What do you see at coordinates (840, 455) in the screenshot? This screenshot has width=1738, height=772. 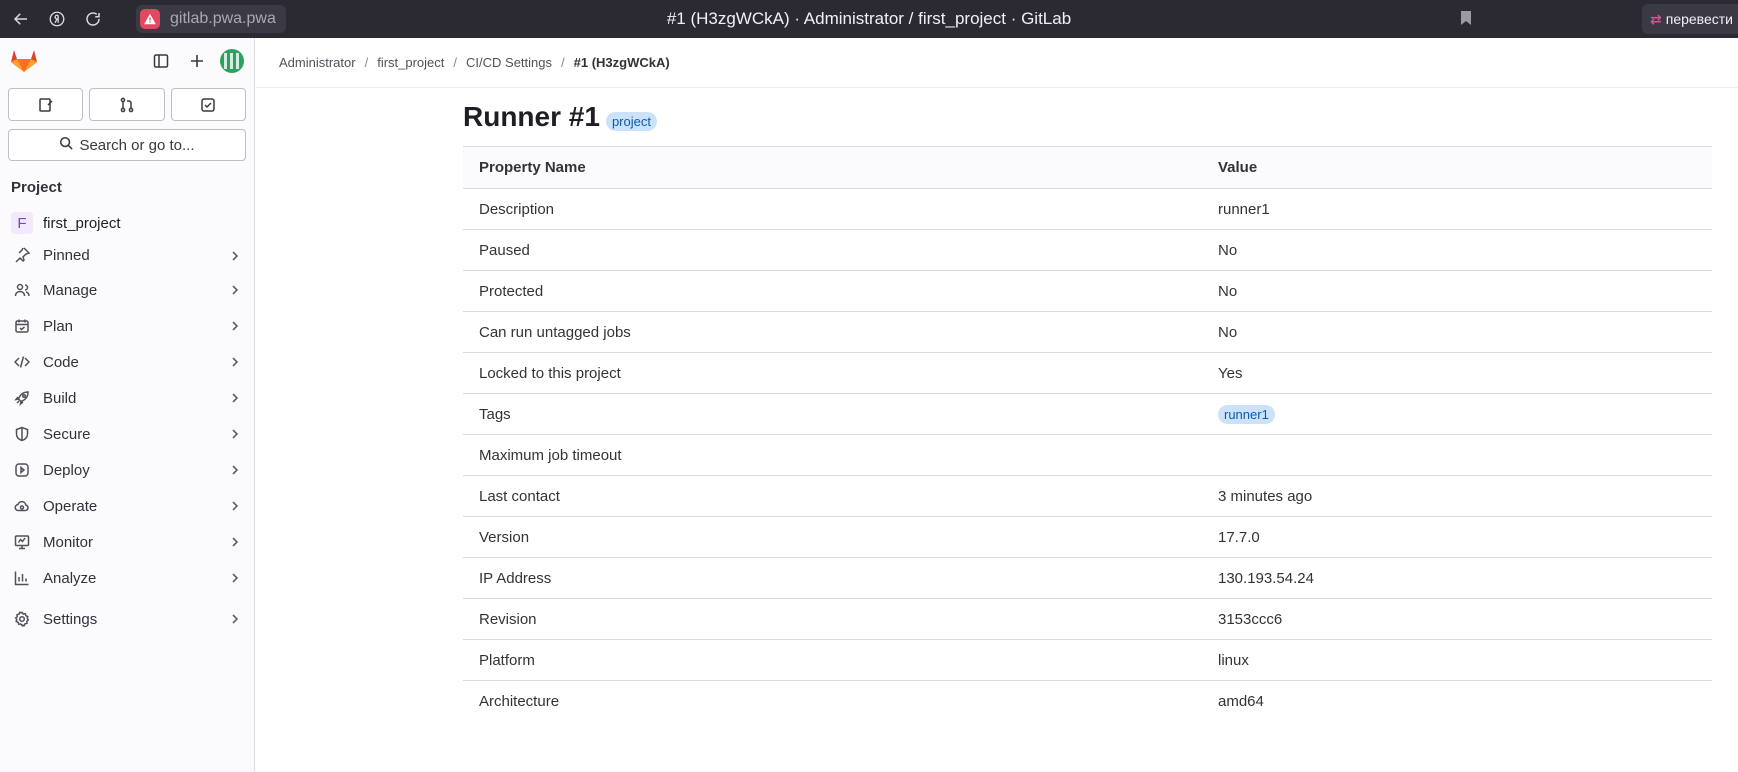 I see `property-name: Maximum job timeout` at bounding box center [840, 455].